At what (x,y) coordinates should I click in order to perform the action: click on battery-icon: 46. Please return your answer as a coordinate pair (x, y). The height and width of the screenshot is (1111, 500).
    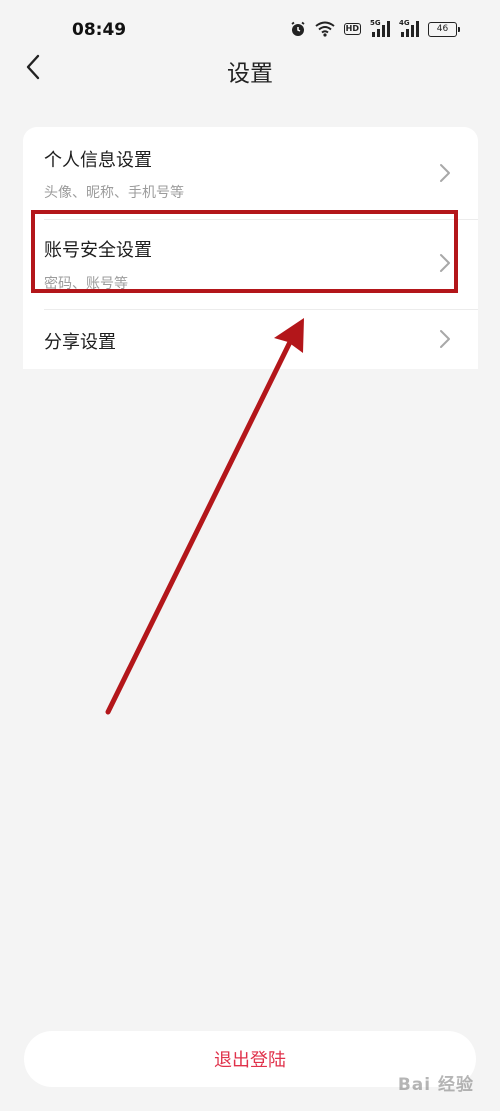
    Looking at the image, I should click on (444, 29).